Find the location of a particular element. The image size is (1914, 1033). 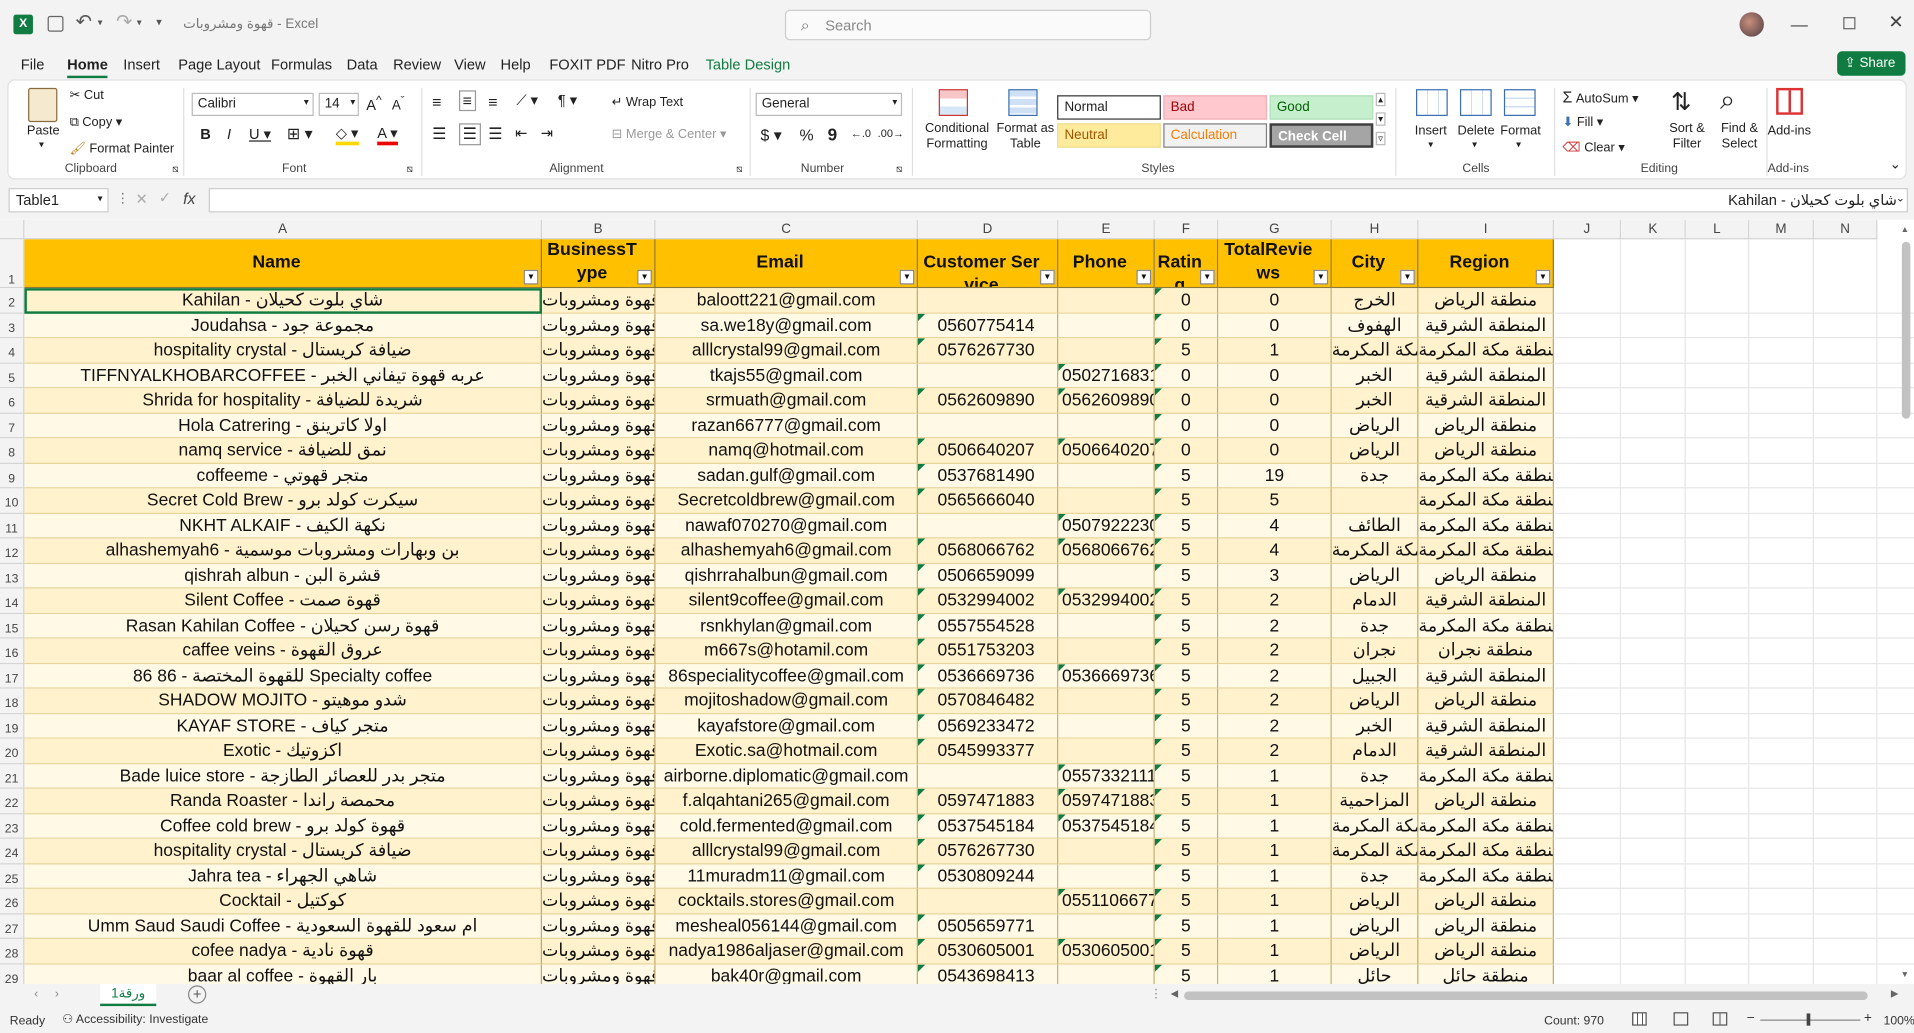

align-left-icon: ☰ is located at coordinates (439, 135).